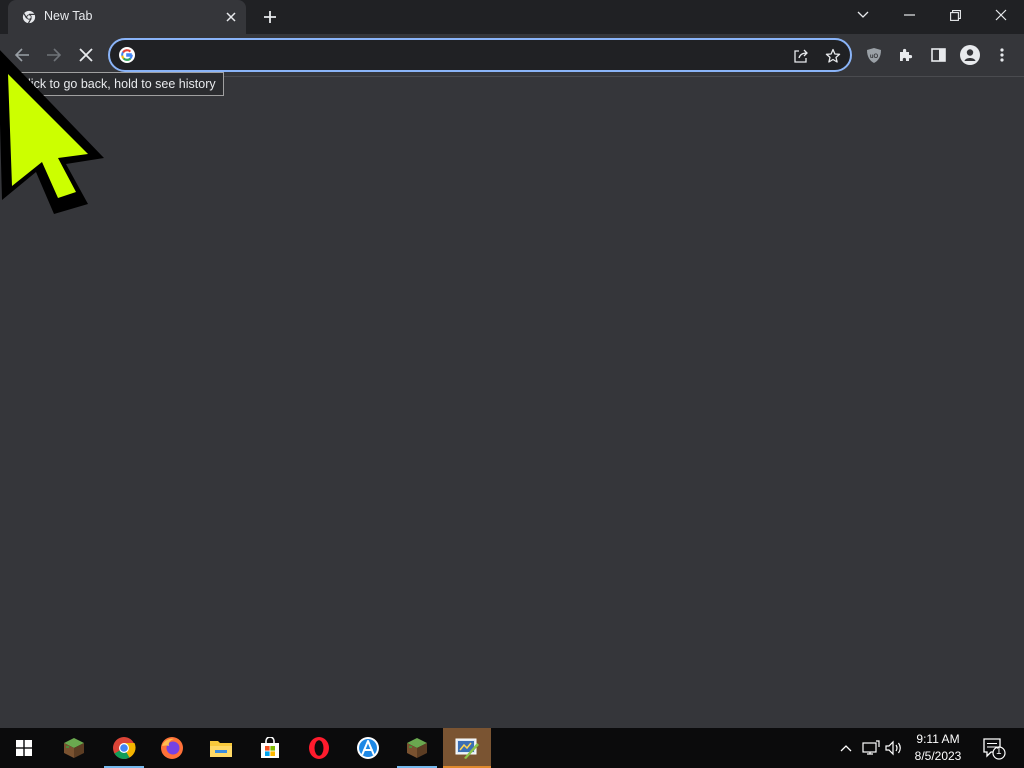 The height and width of the screenshot is (768, 1024). I want to click on new-tab-button, so click(270, 17).